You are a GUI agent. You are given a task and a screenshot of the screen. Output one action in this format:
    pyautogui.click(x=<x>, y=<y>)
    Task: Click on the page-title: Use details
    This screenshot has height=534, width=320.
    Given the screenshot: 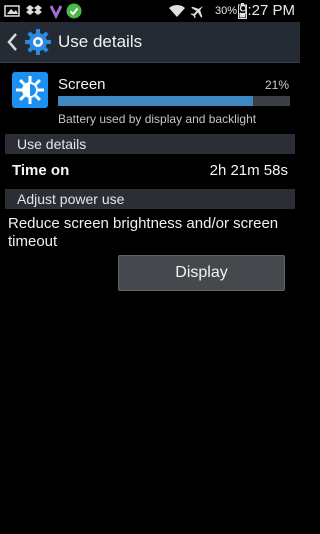 What is the action you would take?
    pyautogui.click(x=100, y=41)
    